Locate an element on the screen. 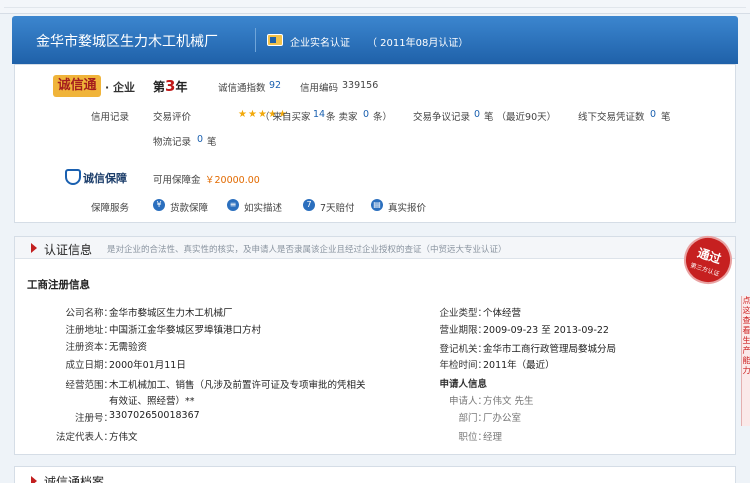  field-label: 注册资本： is located at coordinates (89, 347).